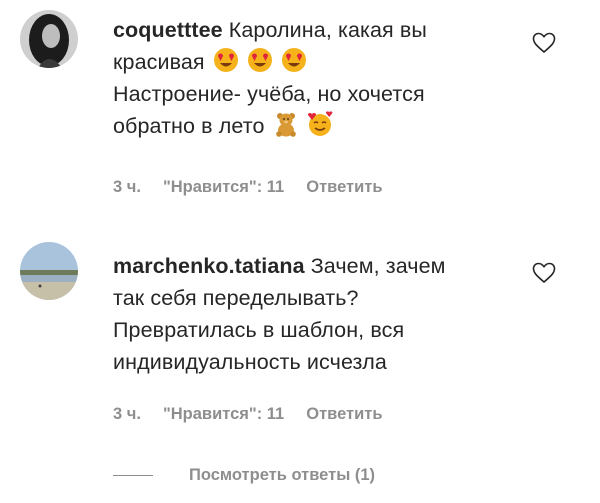  I want to click on comment-line: обратно в лето, so click(189, 126).